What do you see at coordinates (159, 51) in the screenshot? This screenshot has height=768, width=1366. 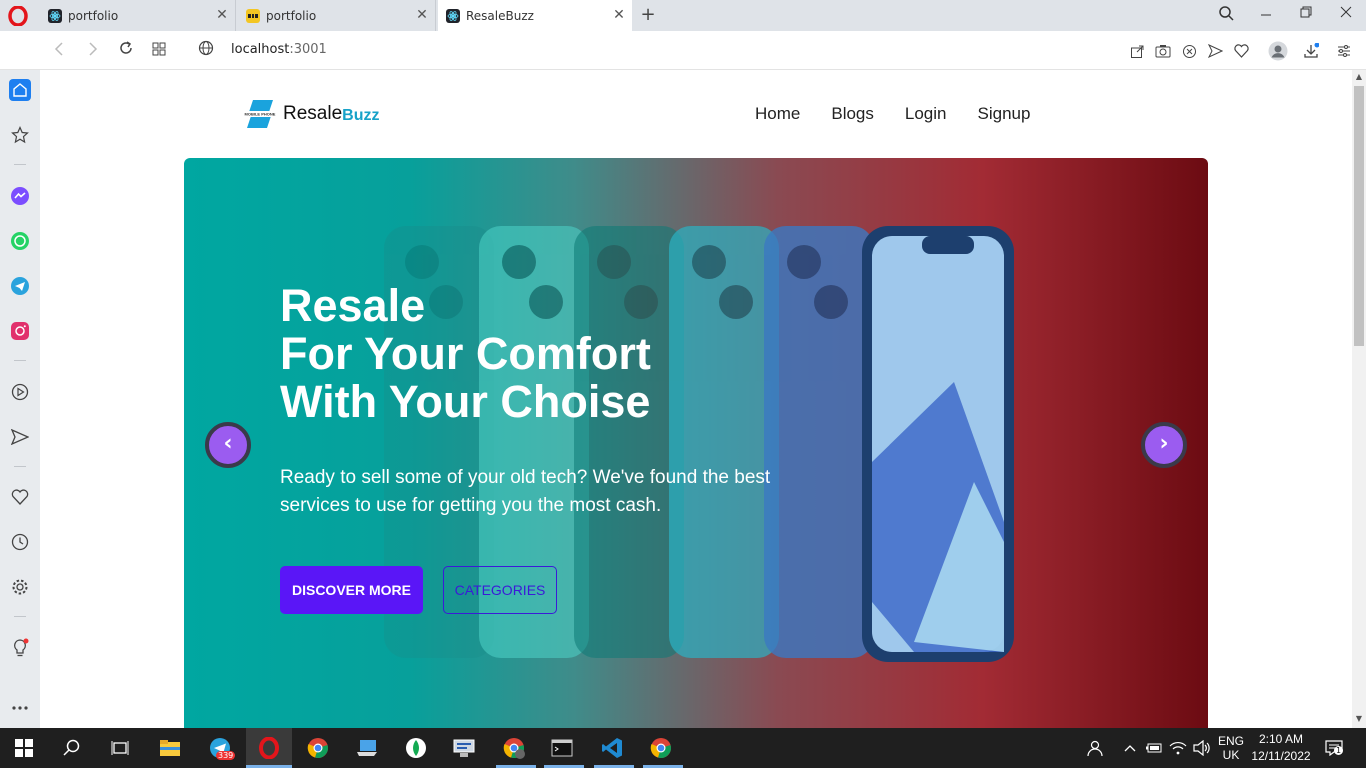 I see `tiles-icon` at bounding box center [159, 51].